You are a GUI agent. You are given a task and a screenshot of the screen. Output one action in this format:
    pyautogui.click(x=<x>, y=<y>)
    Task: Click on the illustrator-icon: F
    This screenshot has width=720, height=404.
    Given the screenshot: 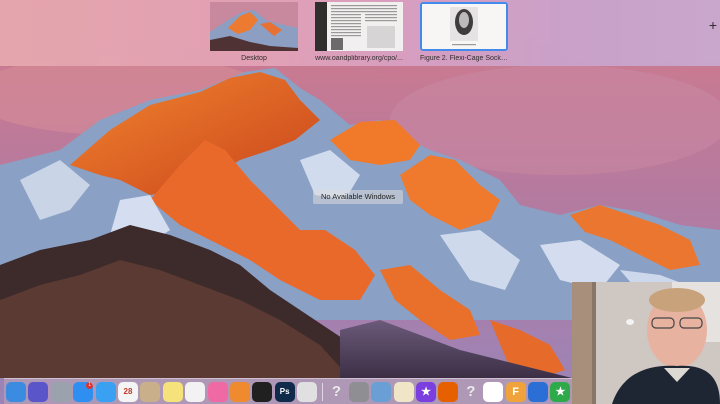 What is the action you would take?
    pyautogui.click(x=515, y=391)
    